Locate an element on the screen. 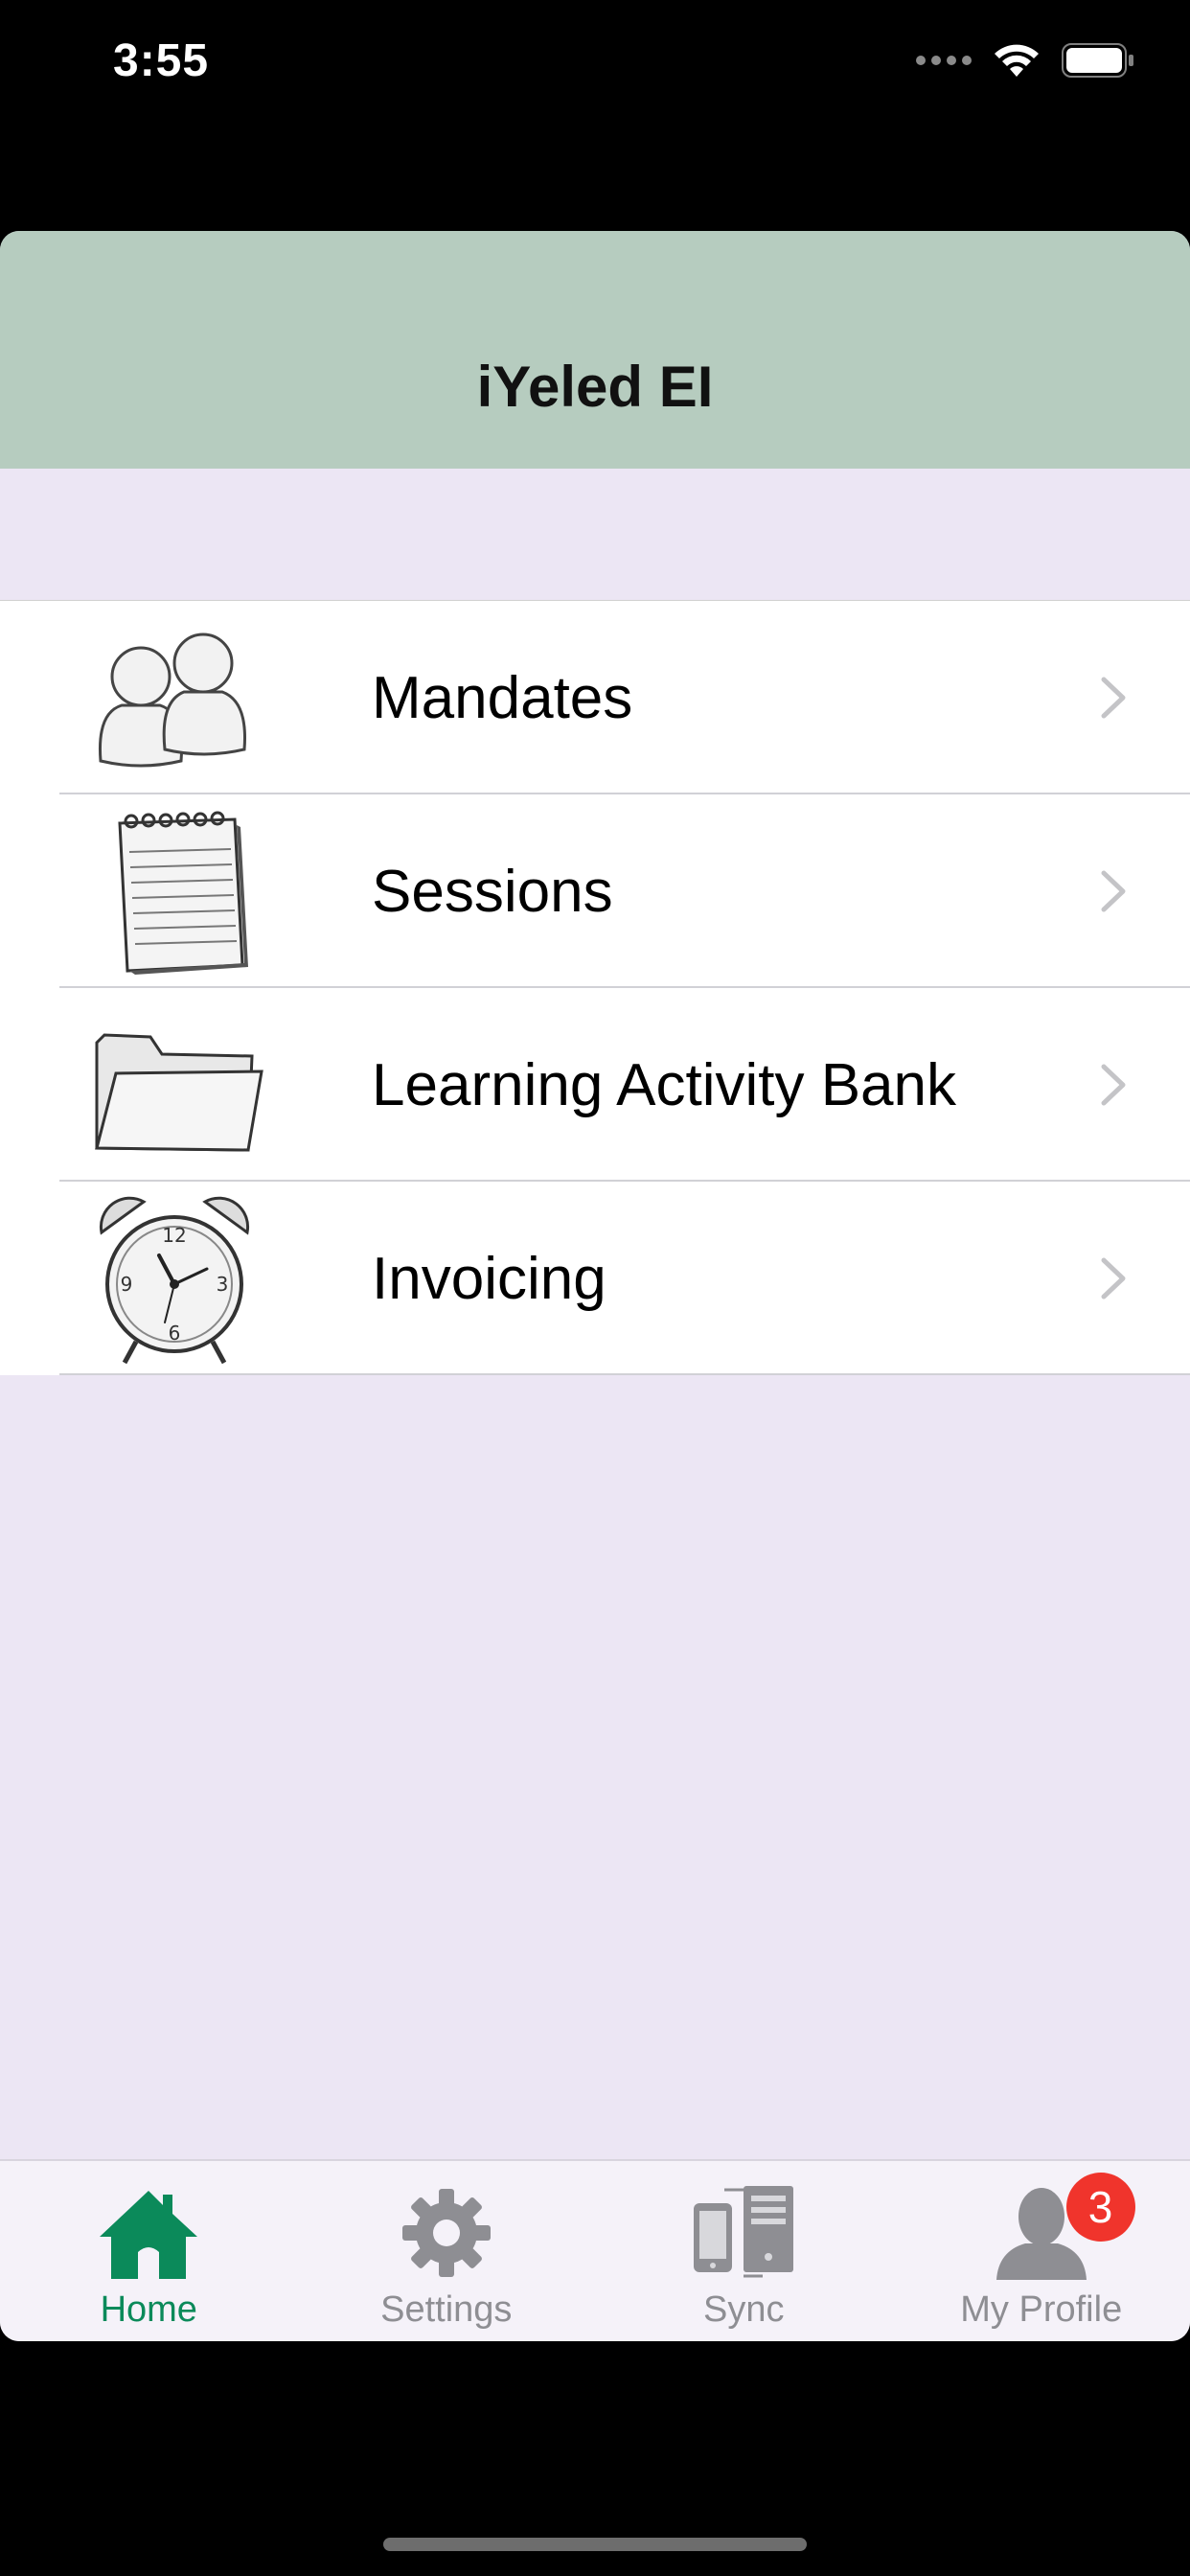 The image size is (1190, 2576). devices-sync-icon is located at coordinates (744, 2233).